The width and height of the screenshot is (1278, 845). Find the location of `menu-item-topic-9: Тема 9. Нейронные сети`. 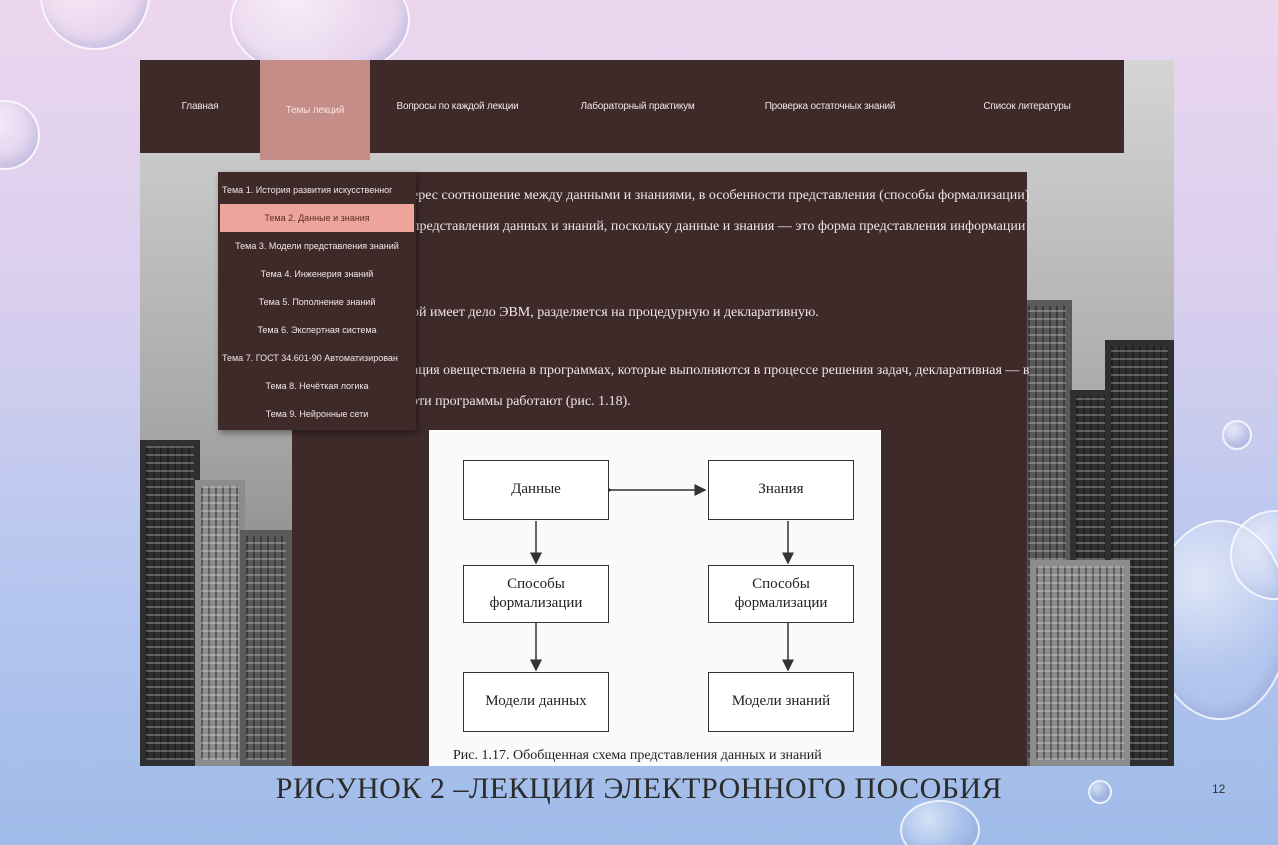

menu-item-topic-9: Тема 9. Нейронные сети is located at coordinates (317, 414).